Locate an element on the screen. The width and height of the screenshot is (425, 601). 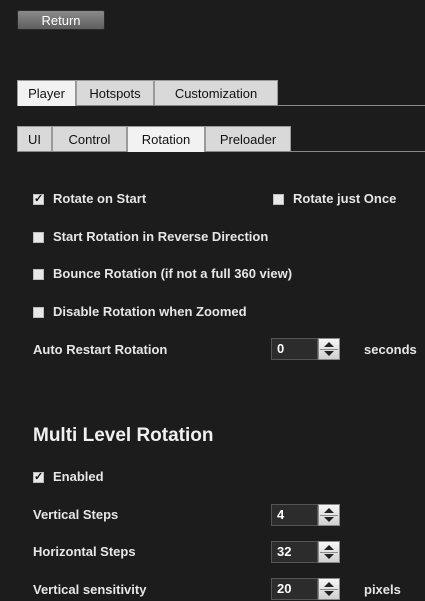
sub-tab-bar: UI Control Rotation Preloader is located at coordinates (221, 139).